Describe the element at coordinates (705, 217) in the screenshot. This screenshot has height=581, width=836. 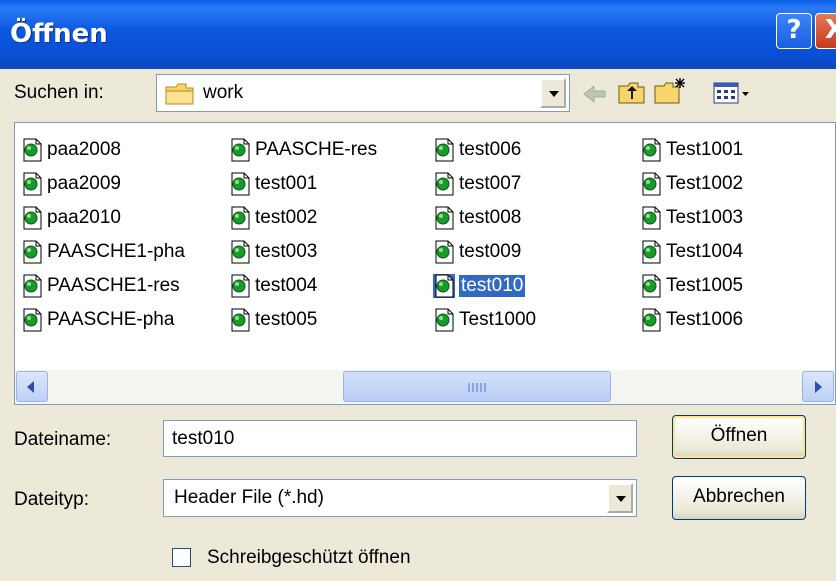
I see `file-name: Test1003` at that location.